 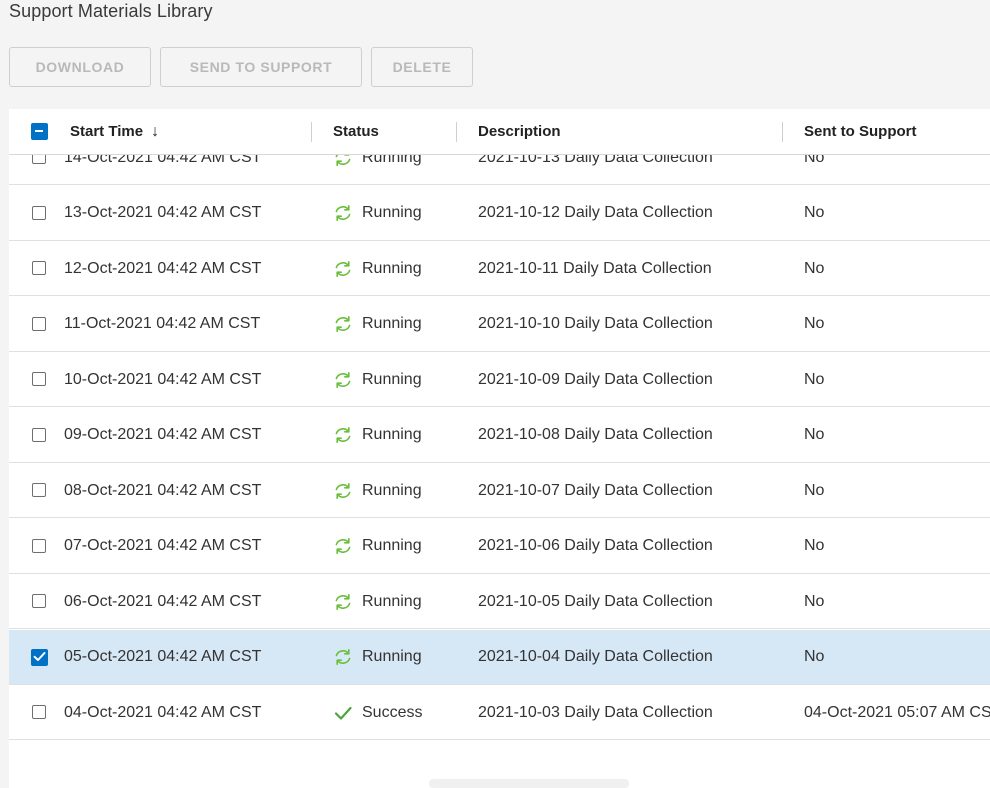 I want to click on status-label: Success, so click(x=392, y=712).